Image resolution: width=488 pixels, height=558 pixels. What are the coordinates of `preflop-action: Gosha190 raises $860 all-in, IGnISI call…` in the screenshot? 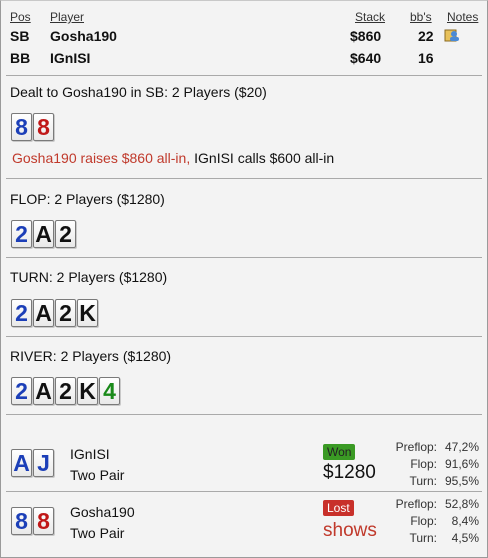 It's located at (173, 158).